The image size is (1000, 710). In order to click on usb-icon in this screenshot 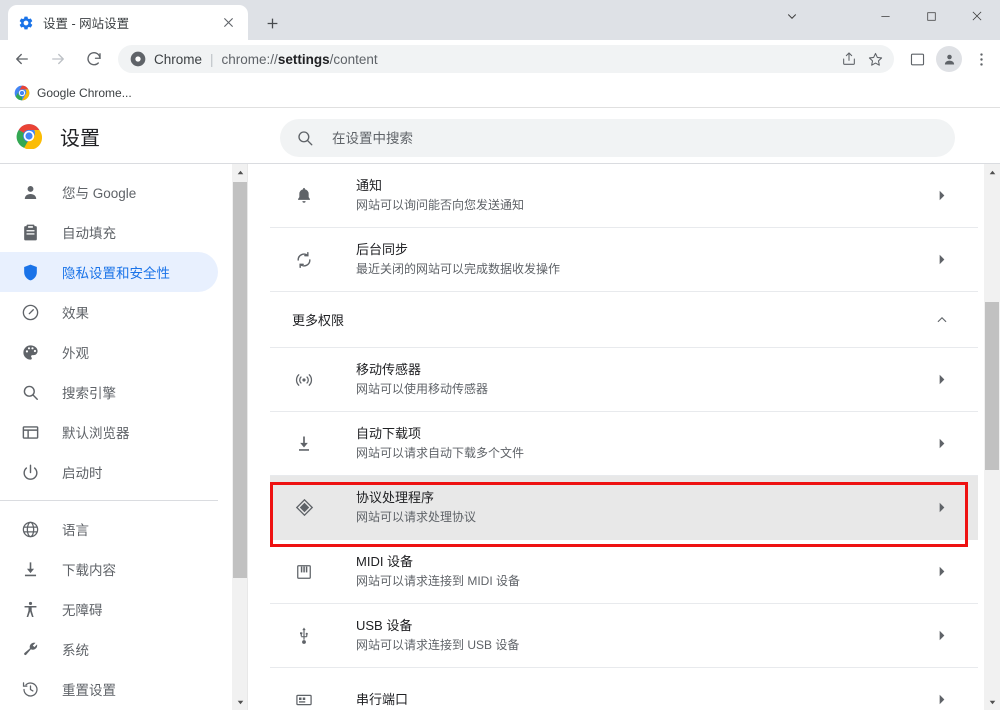, I will do `click(304, 636)`.